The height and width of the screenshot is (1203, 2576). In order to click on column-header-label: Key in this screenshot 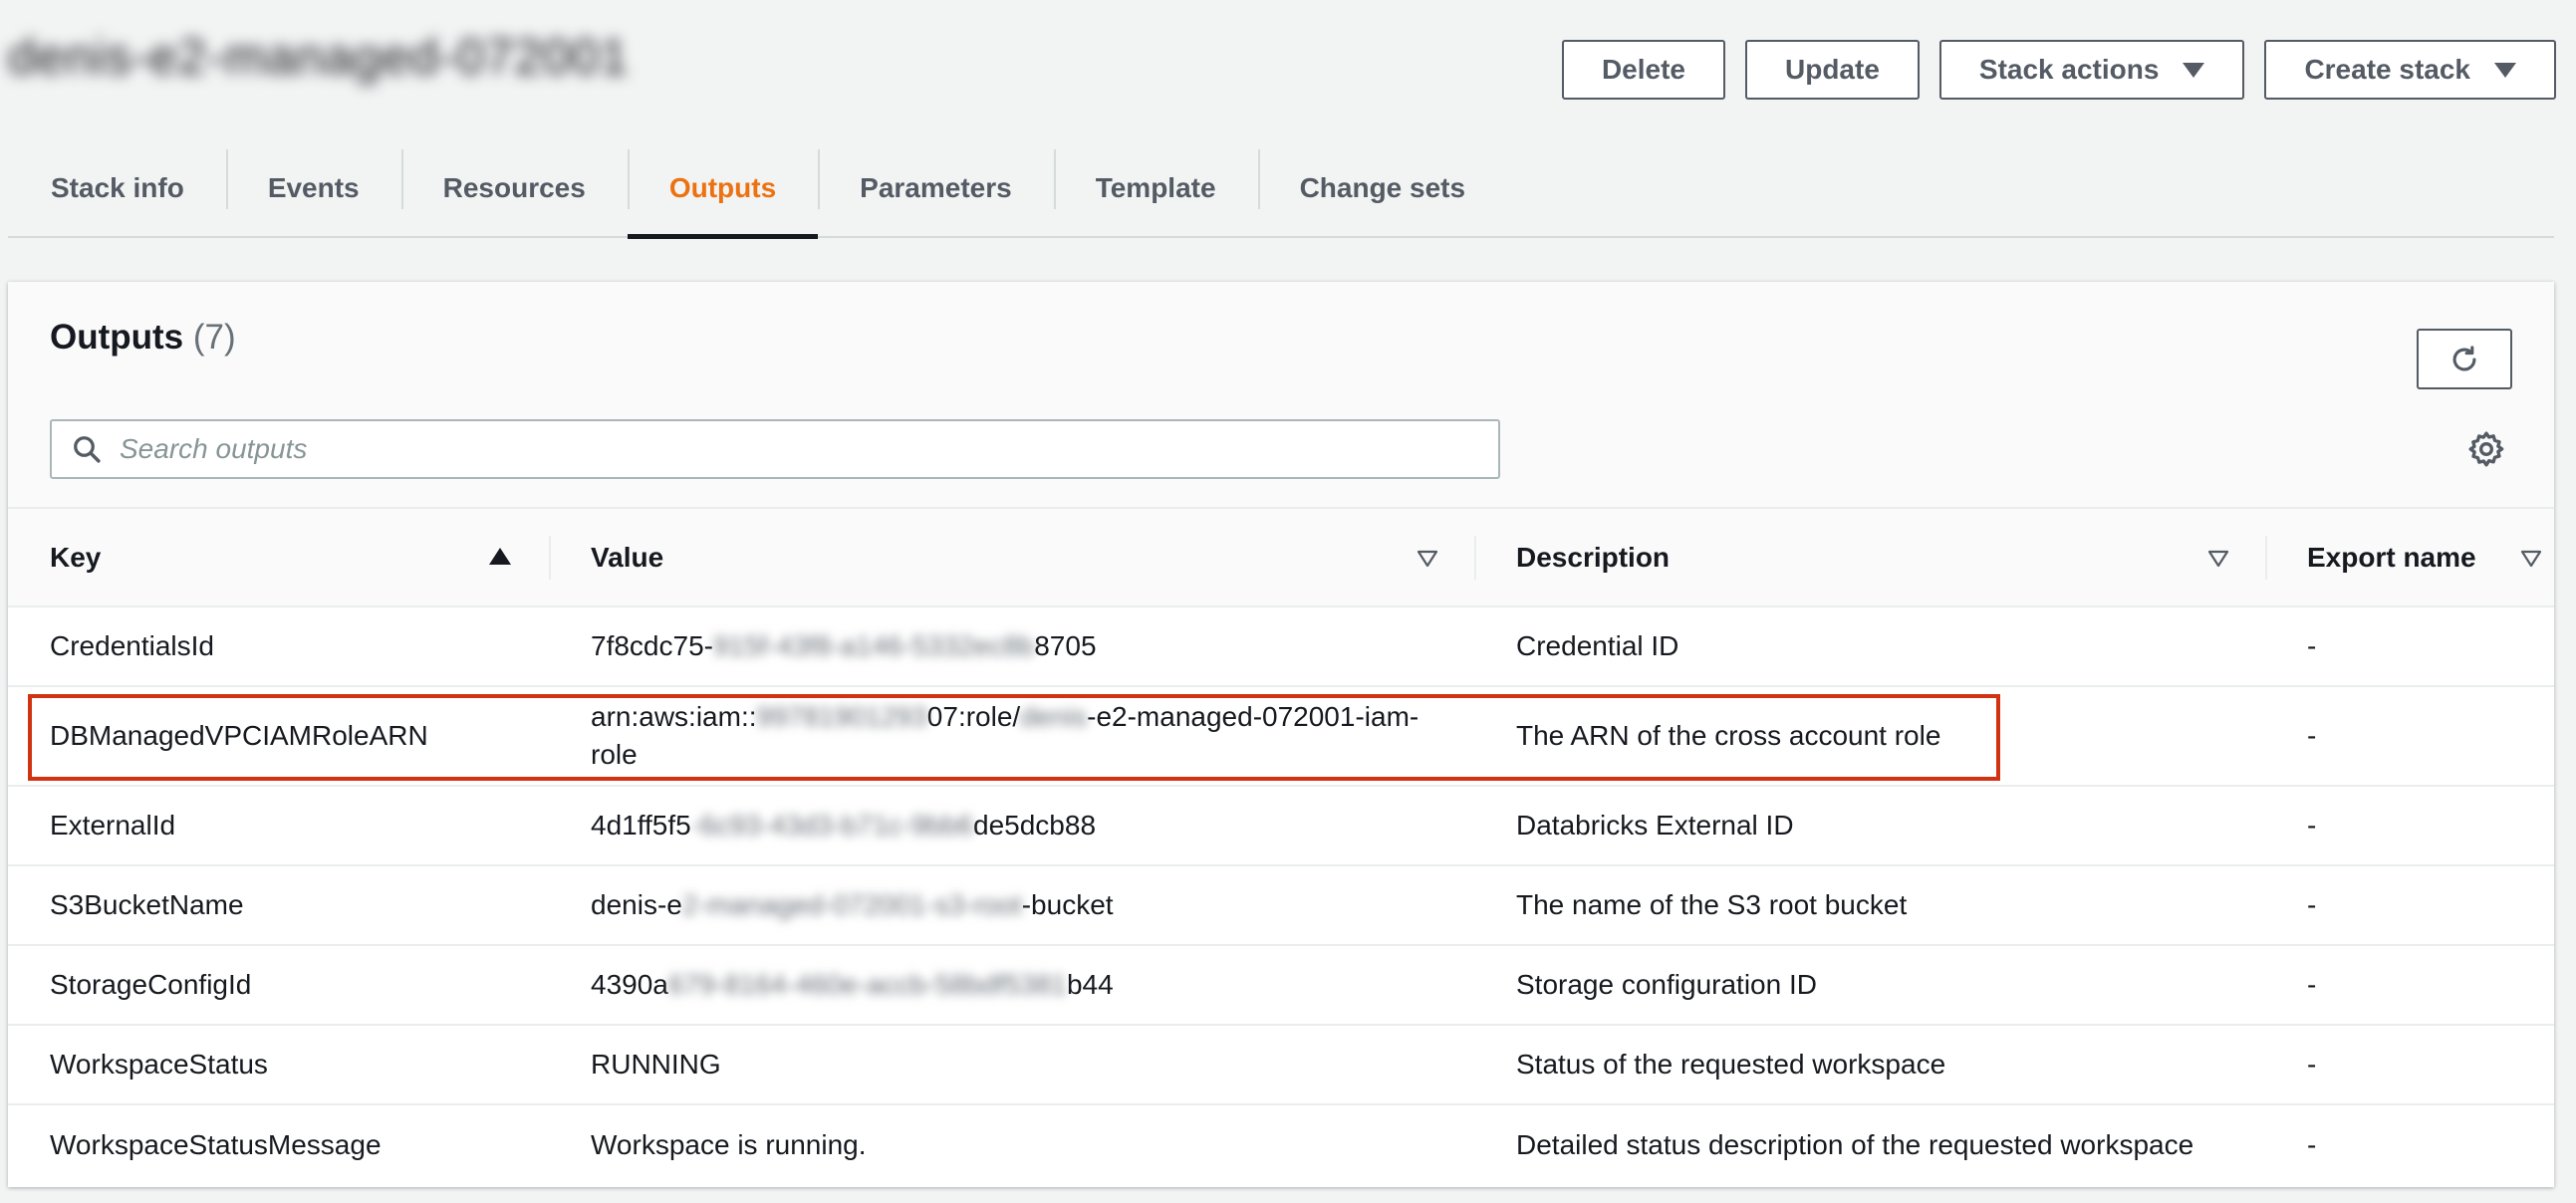, I will do `click(76, 557)`.